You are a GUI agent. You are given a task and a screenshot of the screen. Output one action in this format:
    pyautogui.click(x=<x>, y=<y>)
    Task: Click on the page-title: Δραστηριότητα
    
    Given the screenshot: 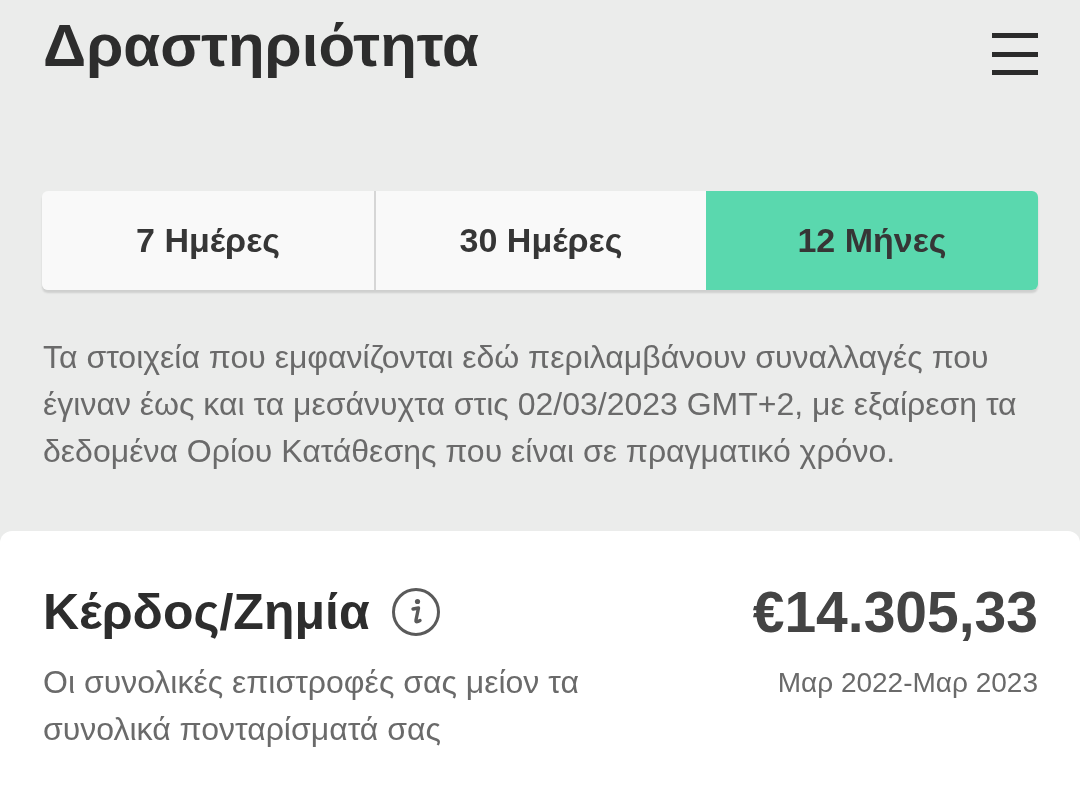 What is the action you would take?
    pyautogui.click(x=261, y=46)
    